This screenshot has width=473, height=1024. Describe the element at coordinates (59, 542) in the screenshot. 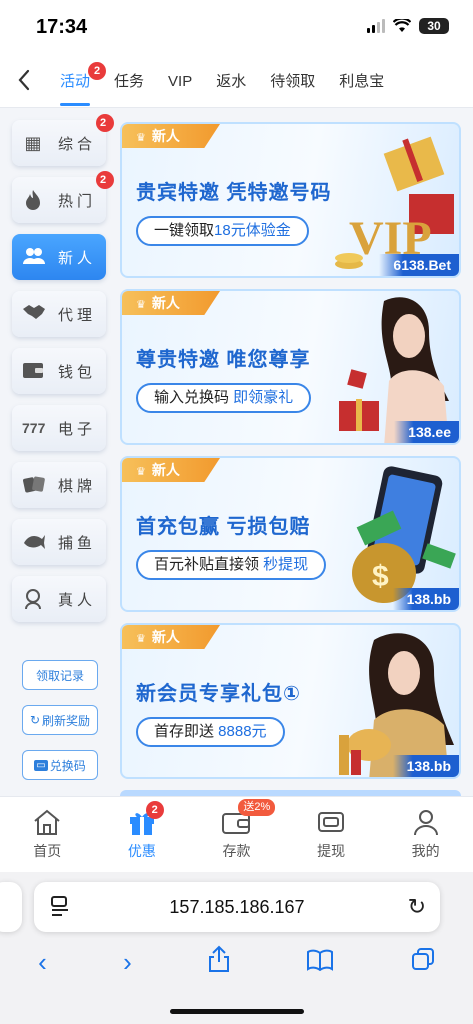

I see `sidebar-item-fishing: 捕鱼` at that location.